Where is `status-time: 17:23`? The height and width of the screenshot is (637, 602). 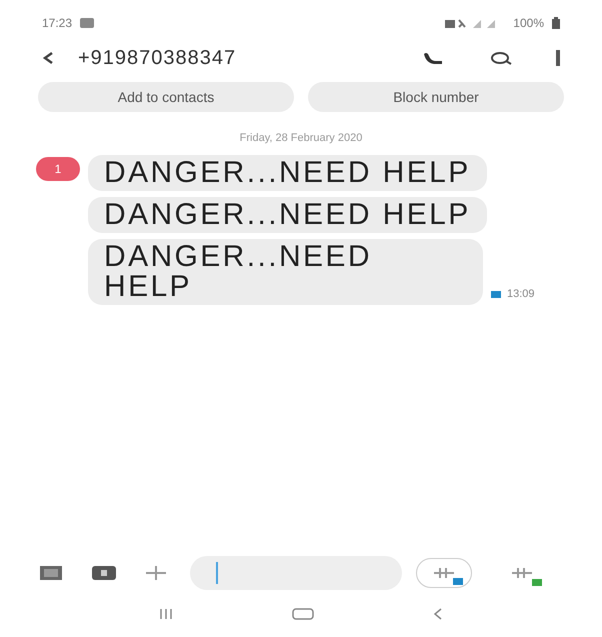 status-time: 17:23 is located at coordinates (57, 23).